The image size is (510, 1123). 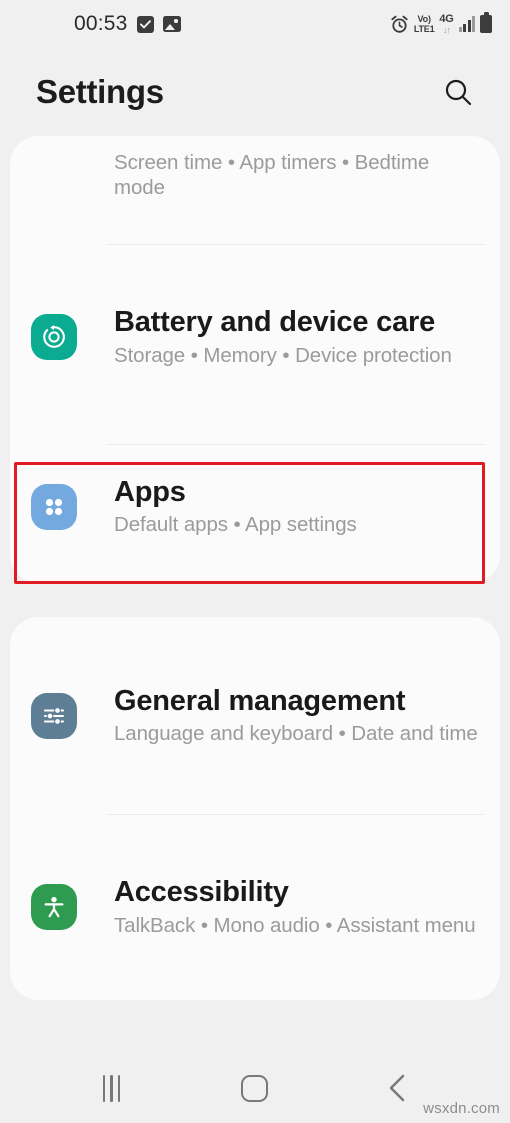 What do you see at coordinates (235, 525) in the screenshot?
I see `apps-subtitle: Default apps • App settings` at bounding box center [235, 525].